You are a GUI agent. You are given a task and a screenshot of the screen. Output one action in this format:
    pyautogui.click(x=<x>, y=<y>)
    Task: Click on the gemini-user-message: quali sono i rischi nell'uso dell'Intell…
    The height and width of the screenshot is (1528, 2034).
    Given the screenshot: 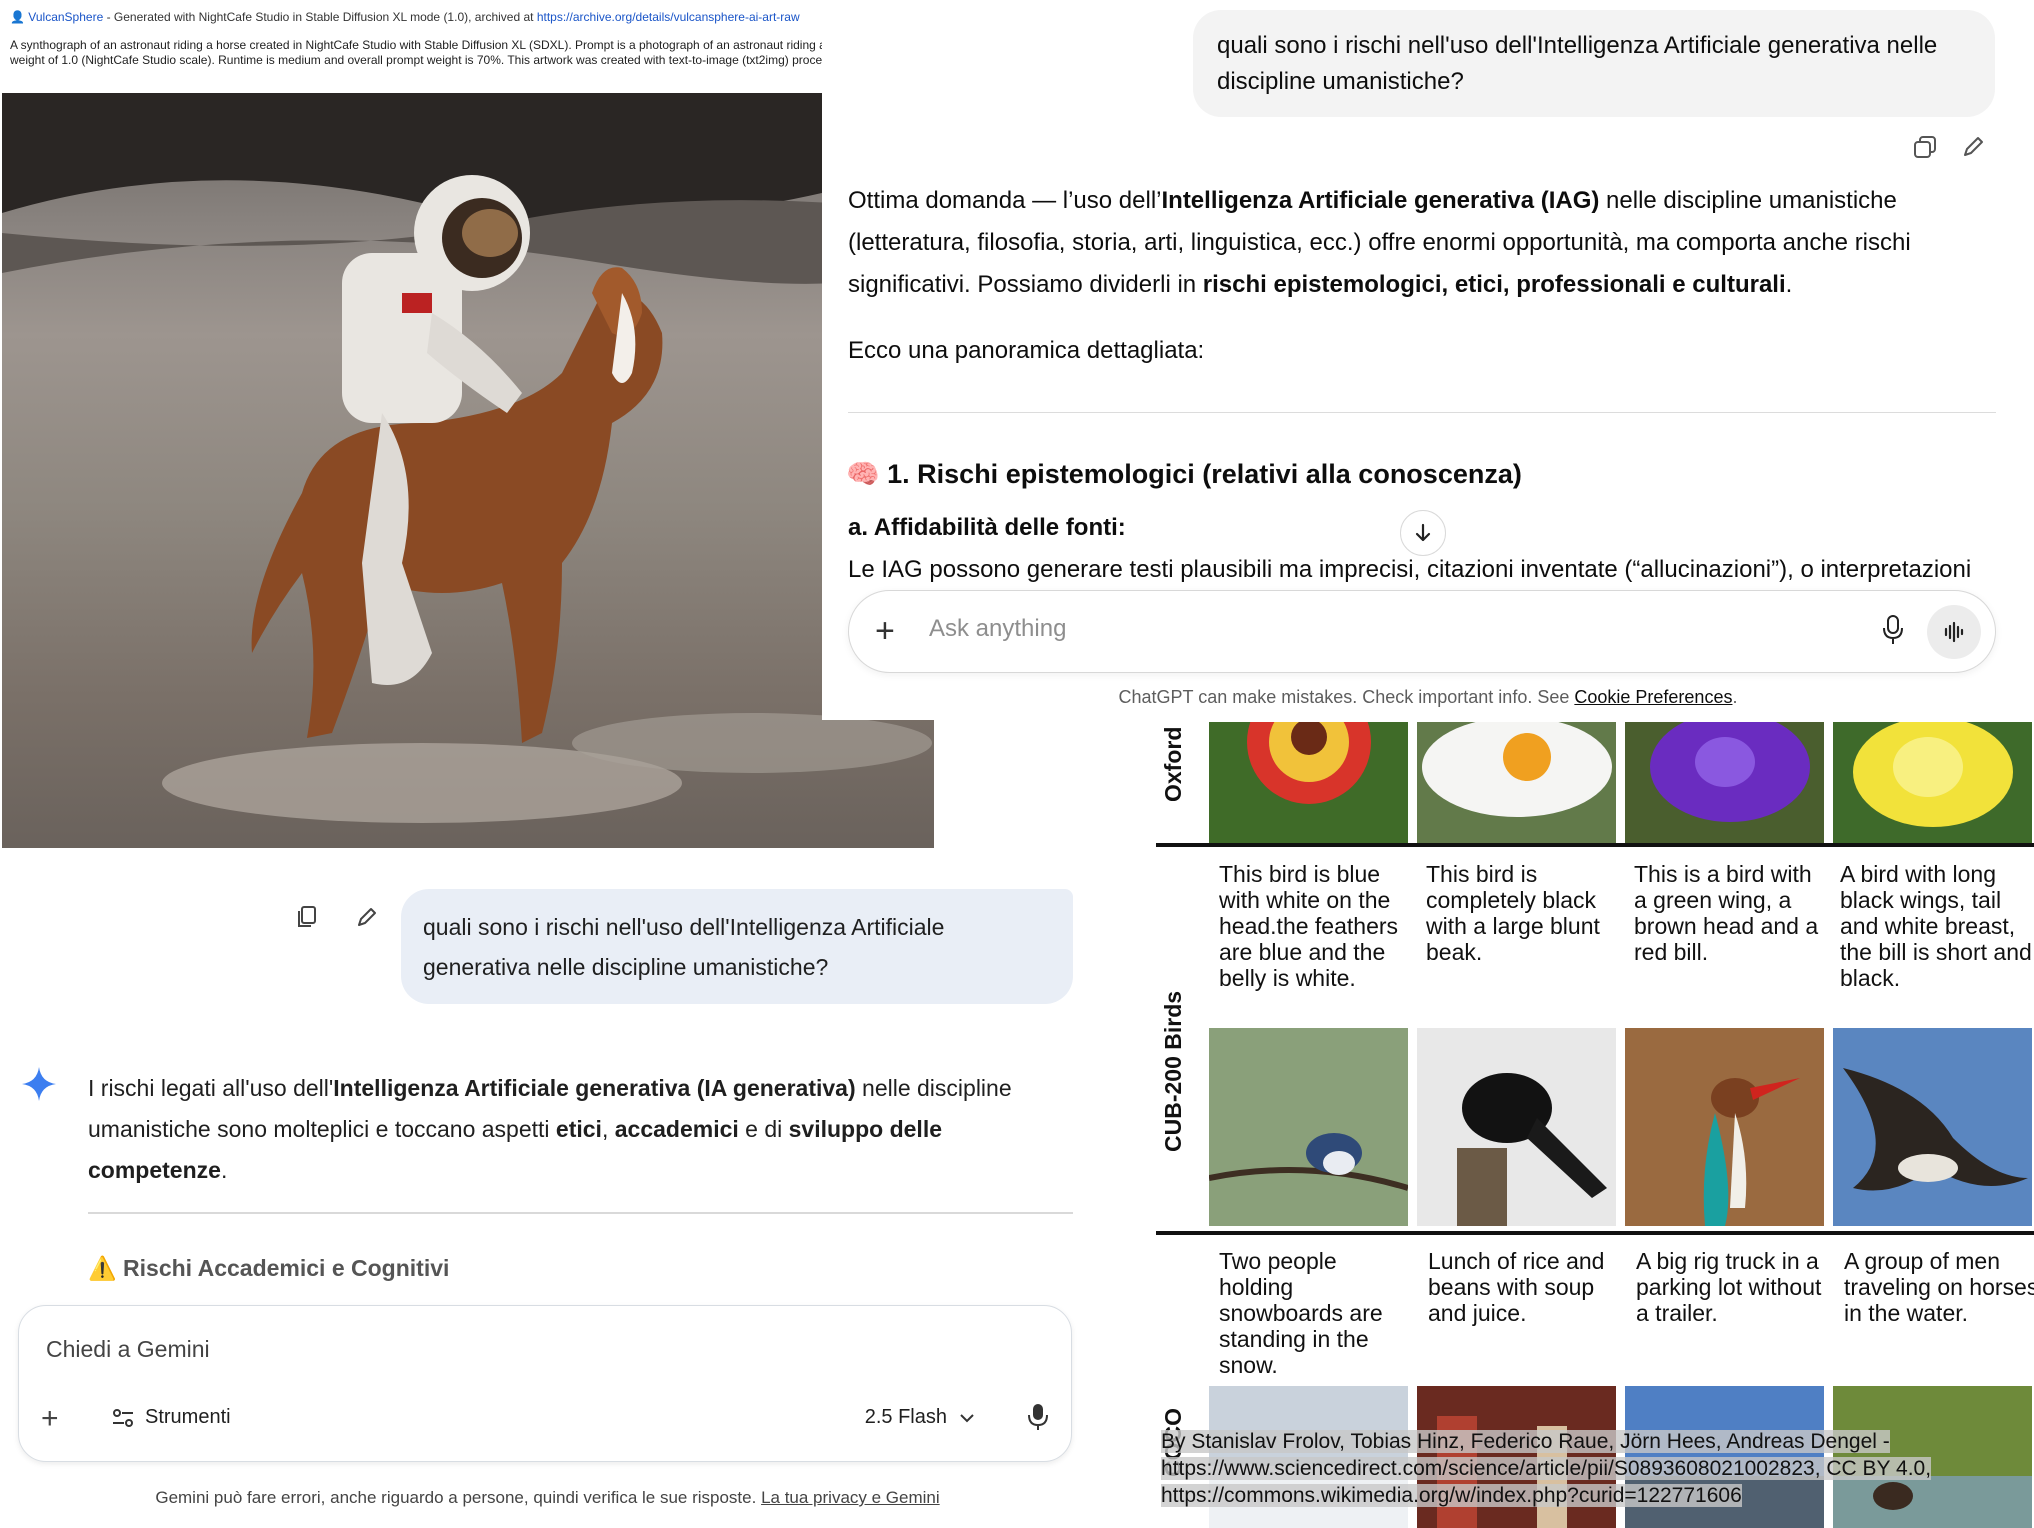 What is the action you would take?
    pyautogui.click(x=737, y=946)
    